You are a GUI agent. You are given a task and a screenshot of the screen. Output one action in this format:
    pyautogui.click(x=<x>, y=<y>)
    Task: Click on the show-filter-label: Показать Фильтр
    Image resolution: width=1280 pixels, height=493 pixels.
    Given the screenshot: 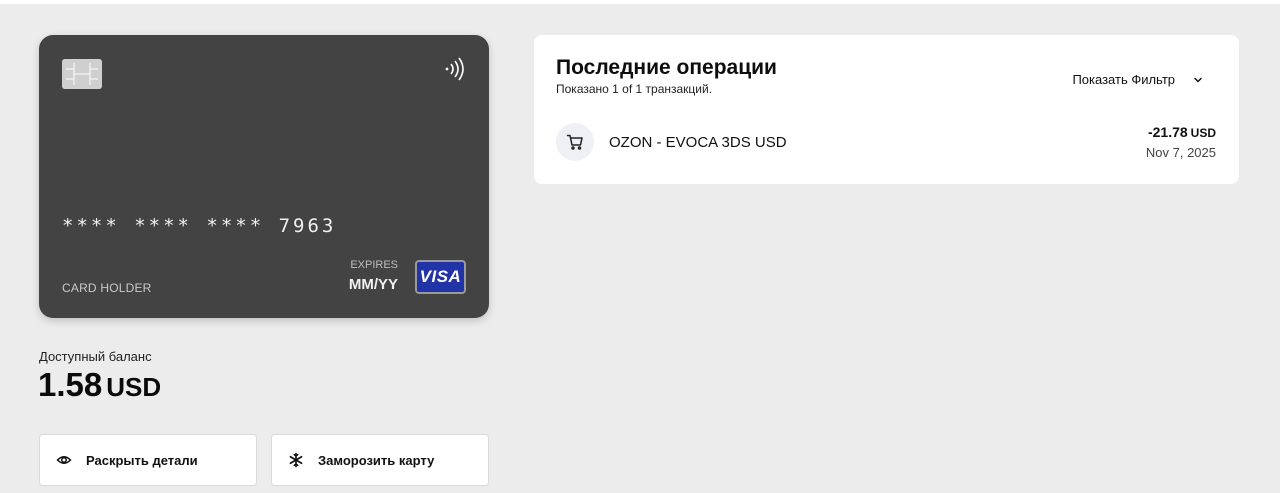 What is the action you would take?
    pyautogui.click(x=1123, y=79)
    